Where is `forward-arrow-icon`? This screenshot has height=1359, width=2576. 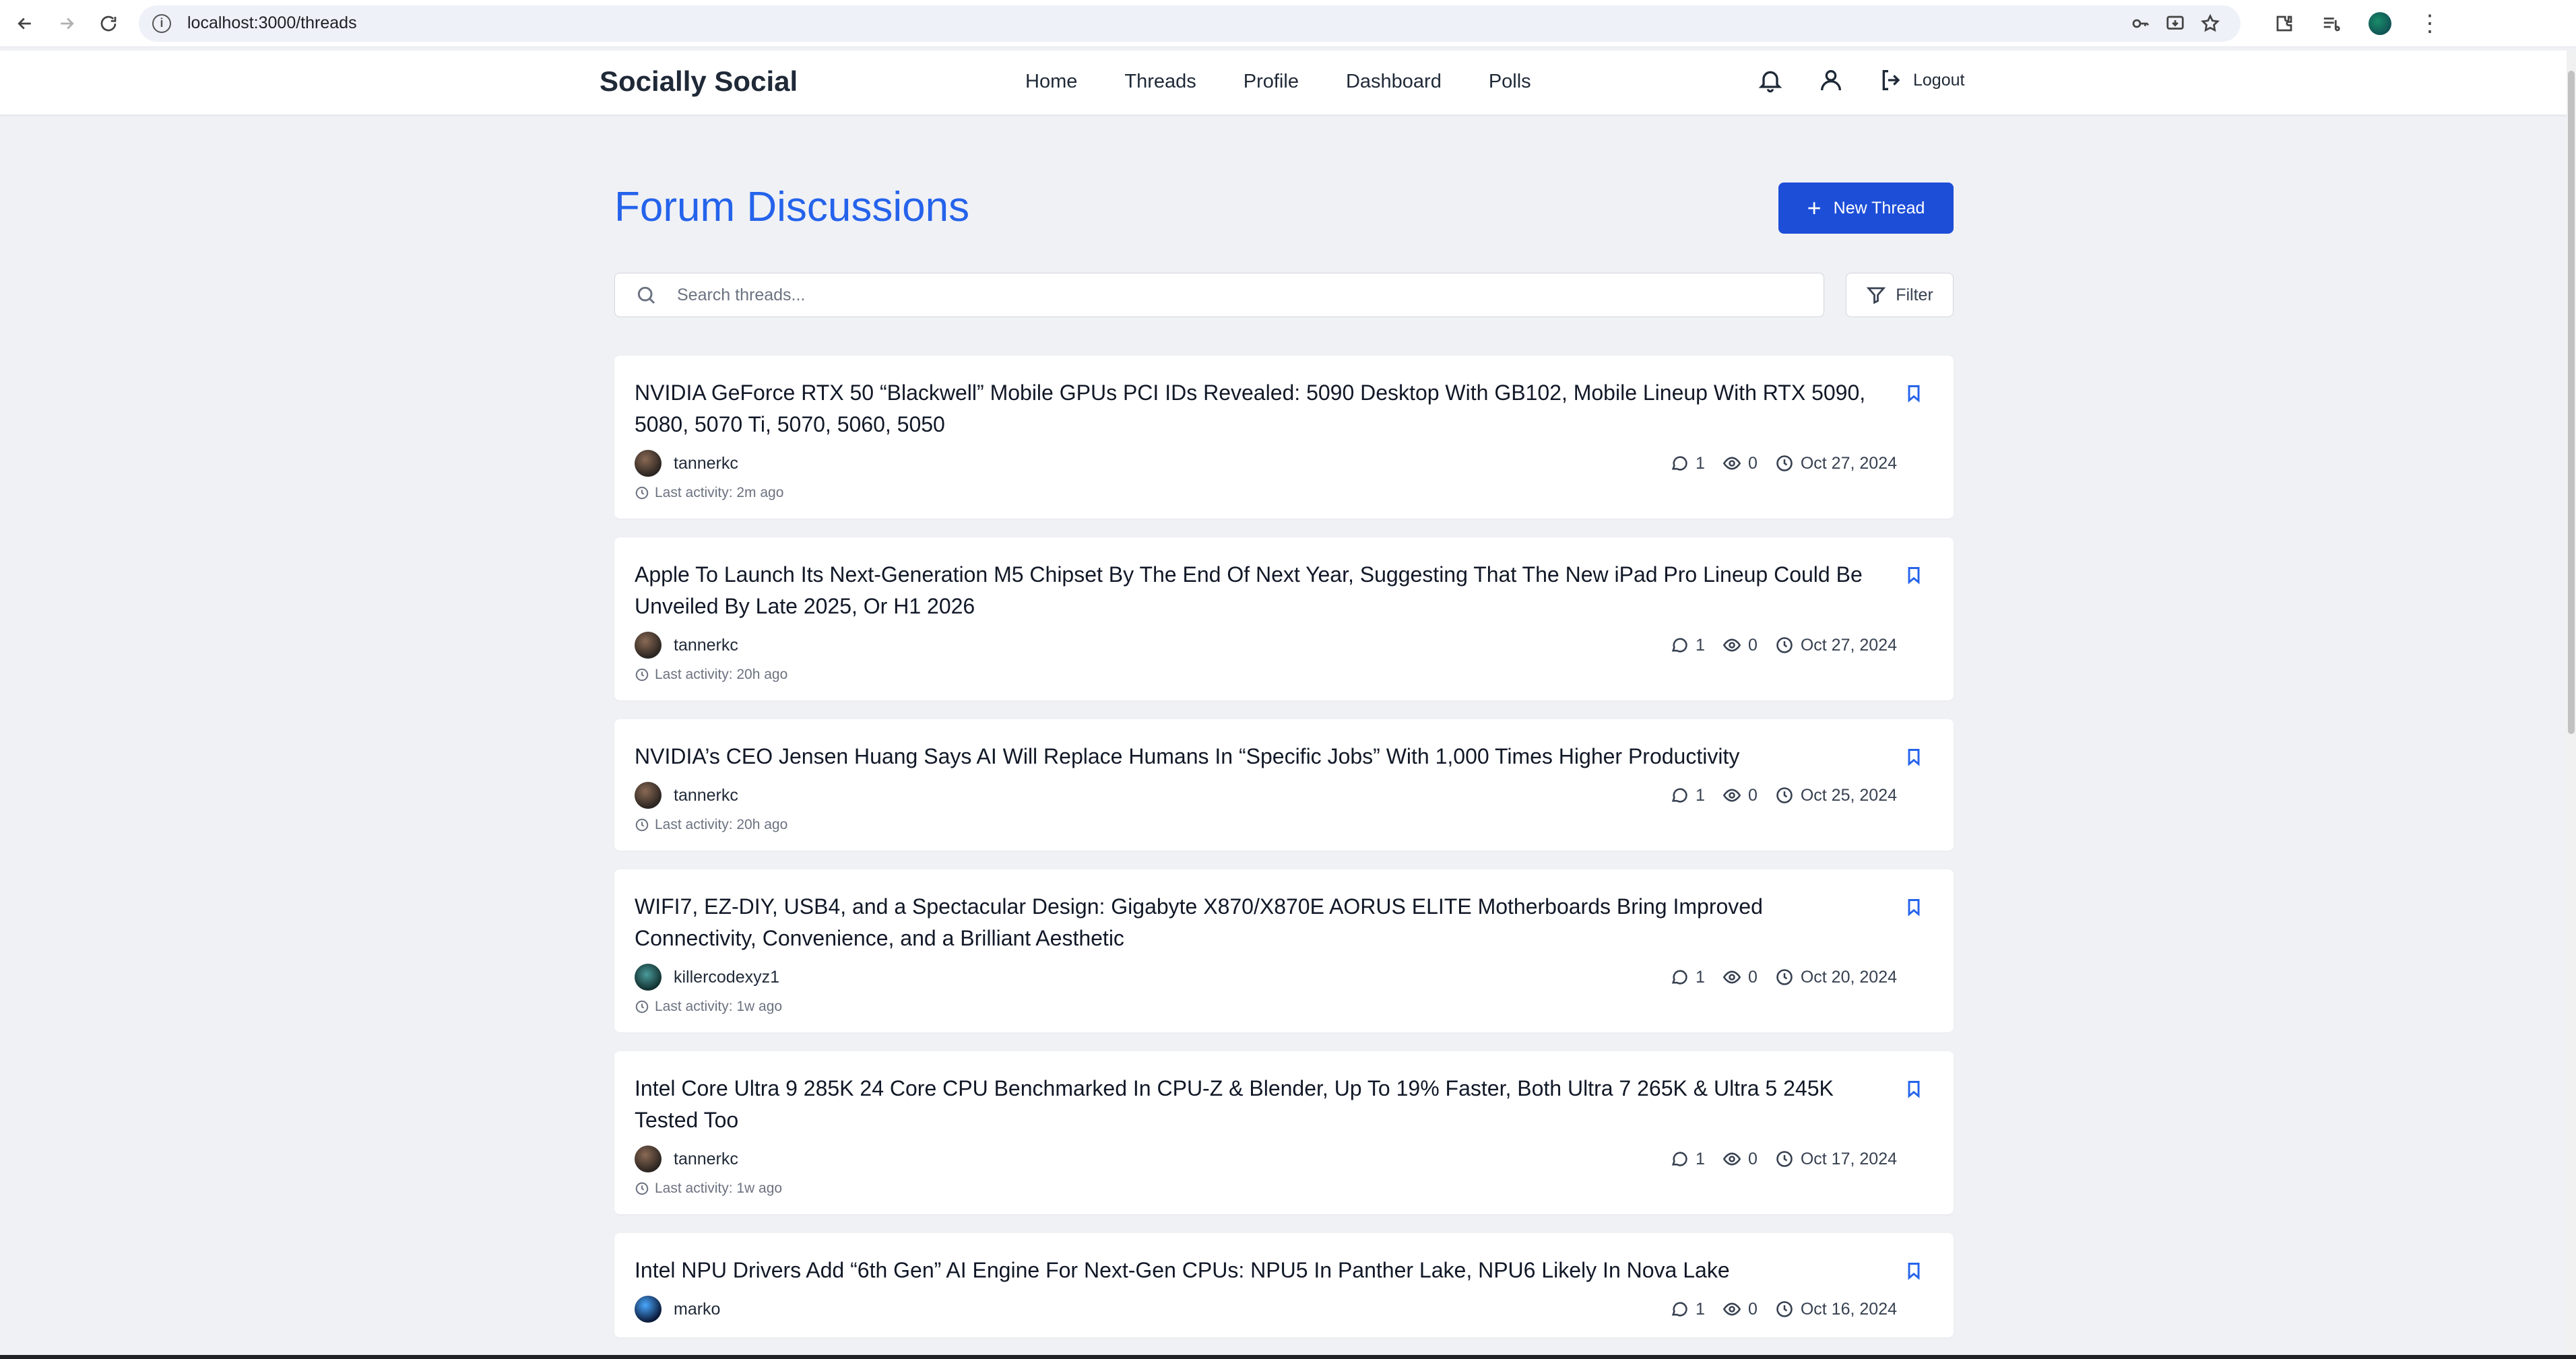
forward-arrow-icon is located at coordinates (67, 23).